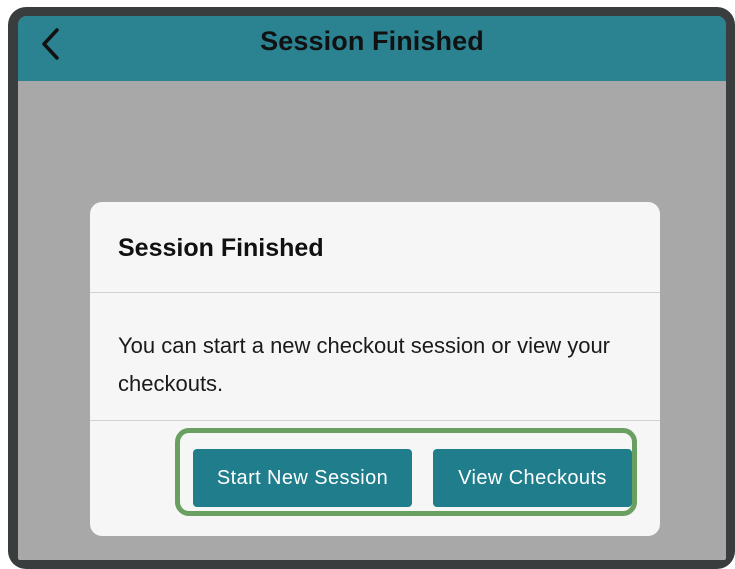 The height and width of the screenshot is (569, 735). Describe the element at coordinates (375, 420) in the screenshot. I see `dialog-divider-bottom` at that location.